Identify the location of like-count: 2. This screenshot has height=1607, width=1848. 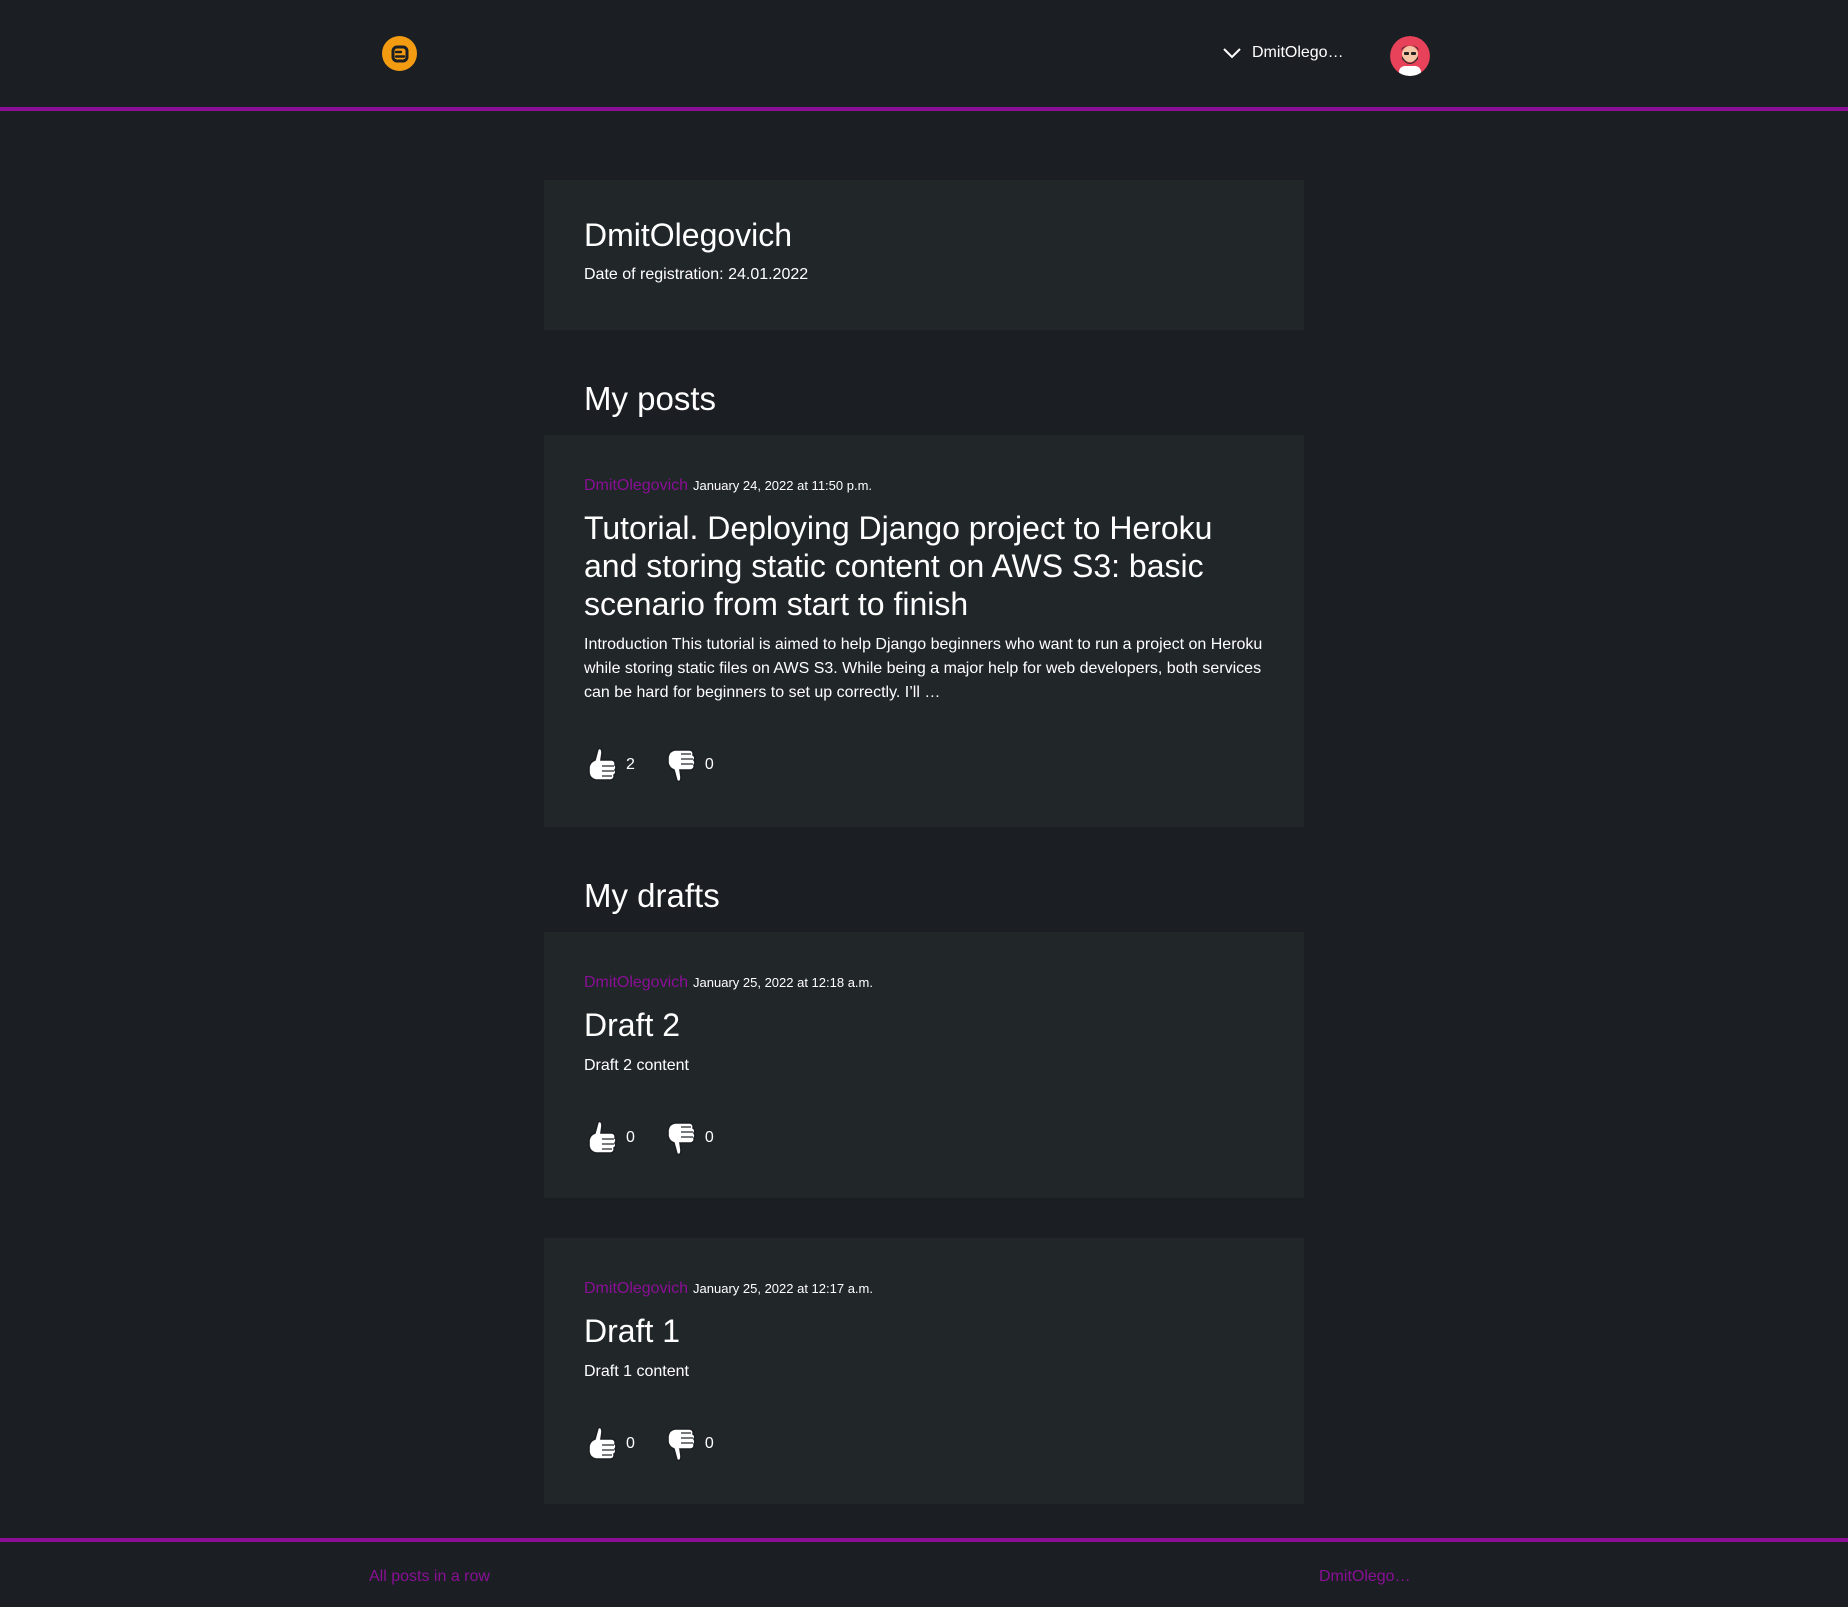
(630, 764).